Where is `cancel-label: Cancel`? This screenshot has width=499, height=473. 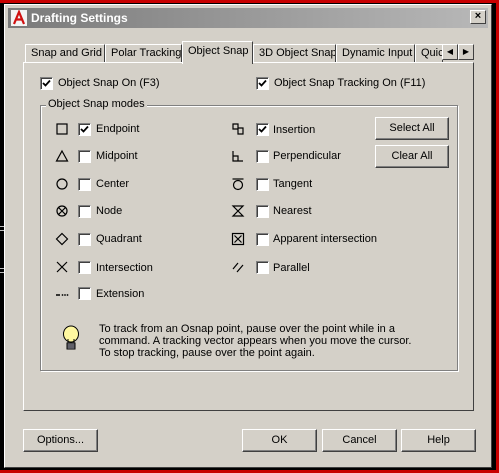 cancel-label: Cancel is located at coordinates (359, 440).